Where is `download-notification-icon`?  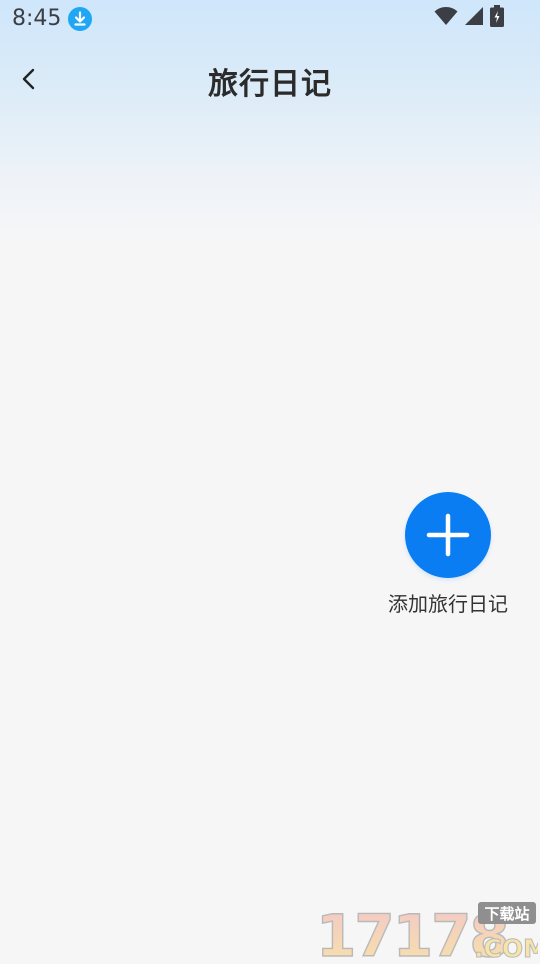 download-notification-icon is located at coordinates (80, 19).